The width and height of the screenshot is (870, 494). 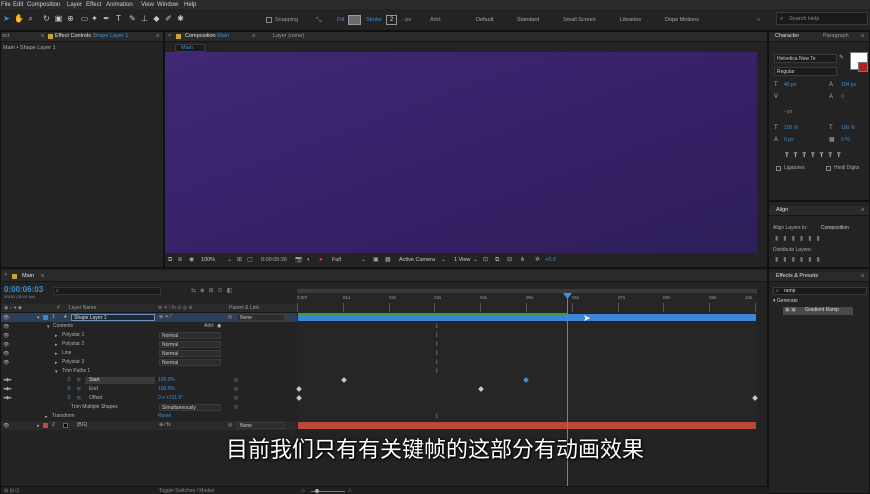 I want to click on timeline-lock-icon, so click(x=14, y=276).